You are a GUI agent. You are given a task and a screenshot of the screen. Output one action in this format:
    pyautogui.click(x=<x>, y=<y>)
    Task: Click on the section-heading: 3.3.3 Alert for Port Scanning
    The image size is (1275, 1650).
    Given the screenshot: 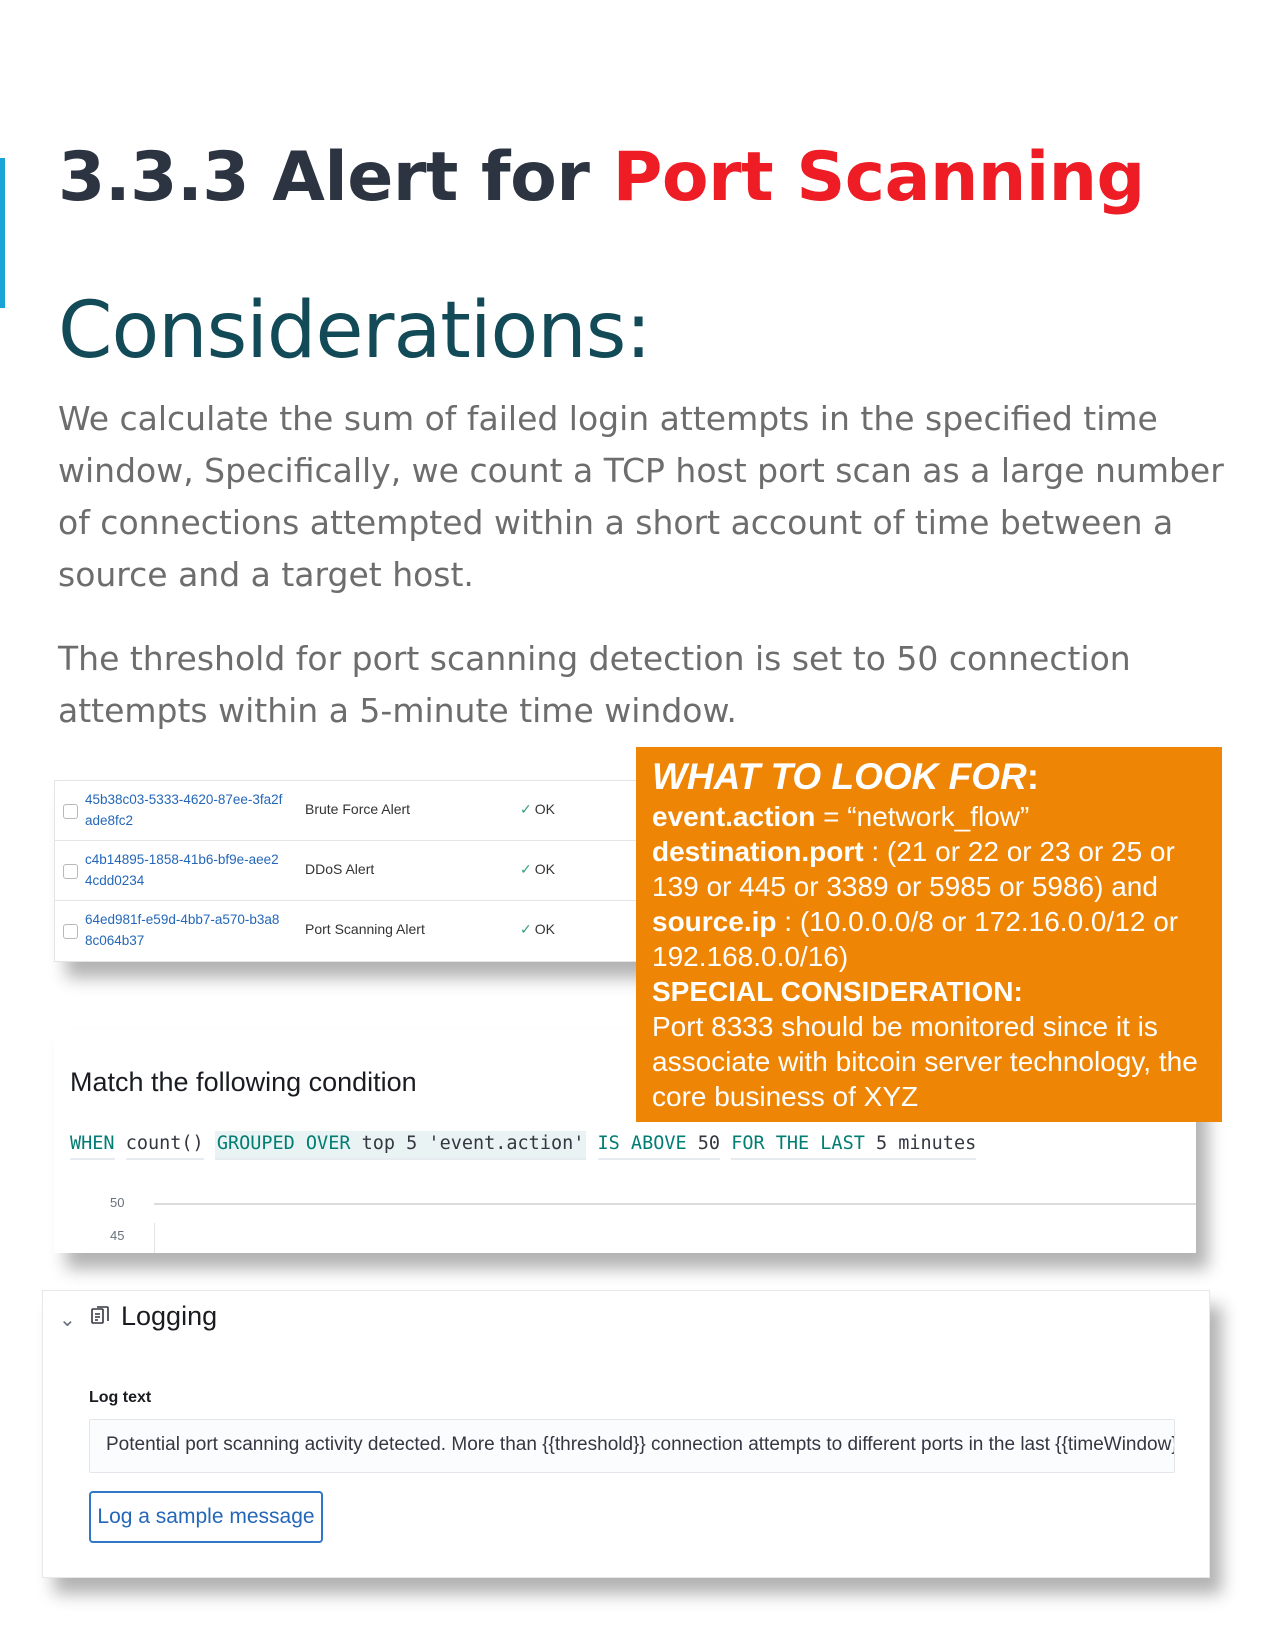 What is the action you would take?
    pyautogui.click(x=601, y=177)
    